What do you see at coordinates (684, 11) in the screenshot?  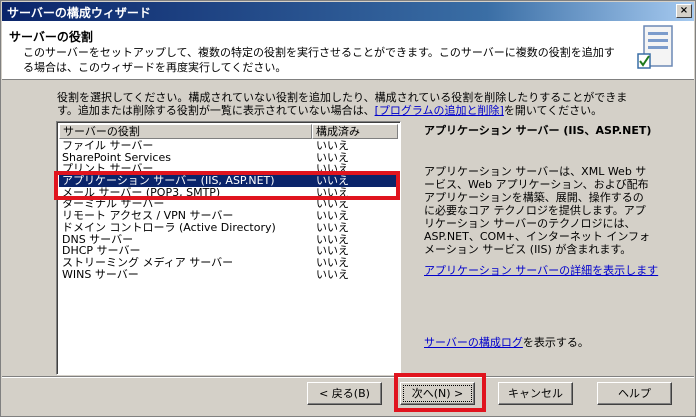 I see `close-button: ×` at bounding box center [684, 11].